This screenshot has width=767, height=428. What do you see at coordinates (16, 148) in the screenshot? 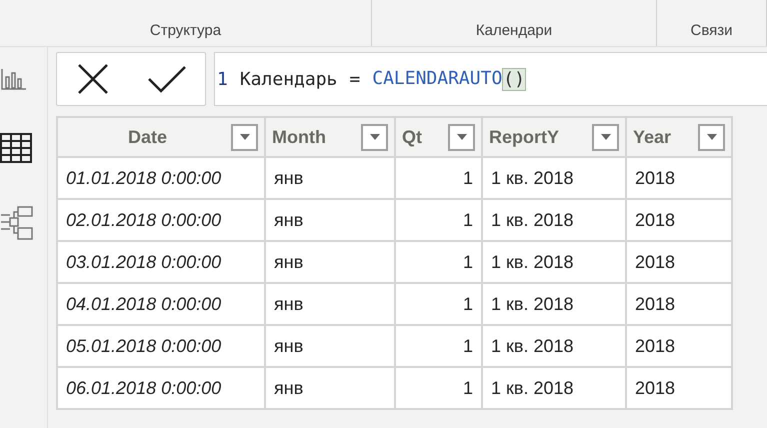
I see `table-grid-icon` at bounding box center [16, 148].